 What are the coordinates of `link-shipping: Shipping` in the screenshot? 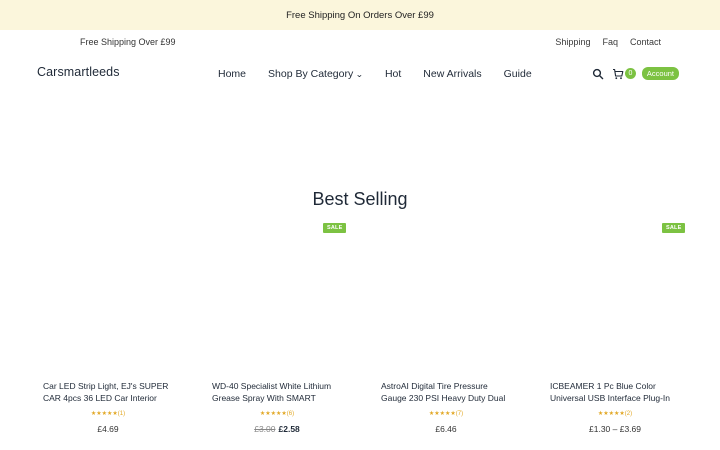 It's located at (572, 42).